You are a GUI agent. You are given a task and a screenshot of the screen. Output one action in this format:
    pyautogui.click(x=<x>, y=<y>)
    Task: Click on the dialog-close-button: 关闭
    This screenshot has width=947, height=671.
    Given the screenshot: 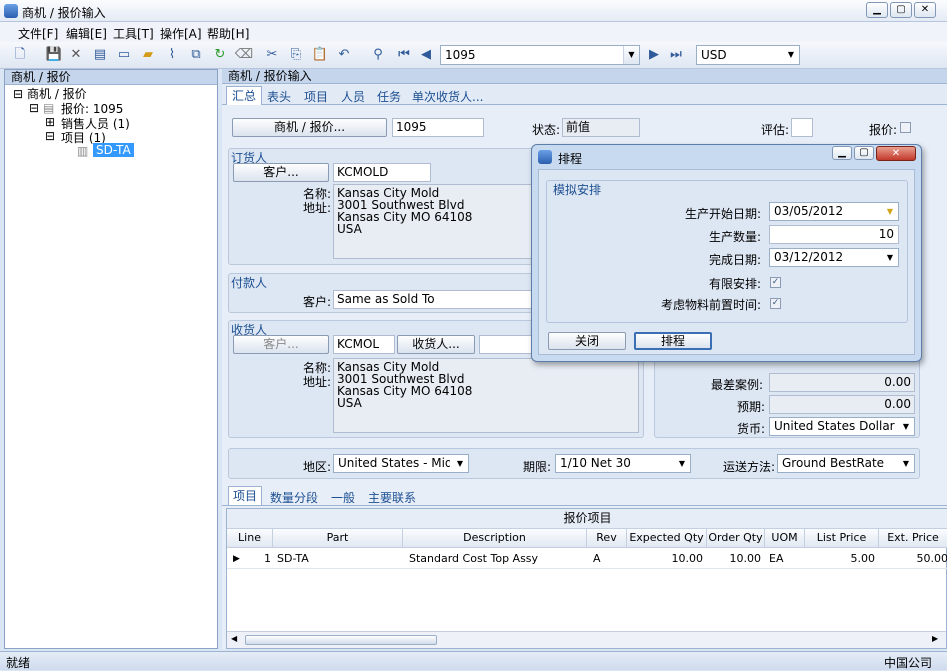 What is the action you would take?
    pyautogui.click(x=587, y=341)
    